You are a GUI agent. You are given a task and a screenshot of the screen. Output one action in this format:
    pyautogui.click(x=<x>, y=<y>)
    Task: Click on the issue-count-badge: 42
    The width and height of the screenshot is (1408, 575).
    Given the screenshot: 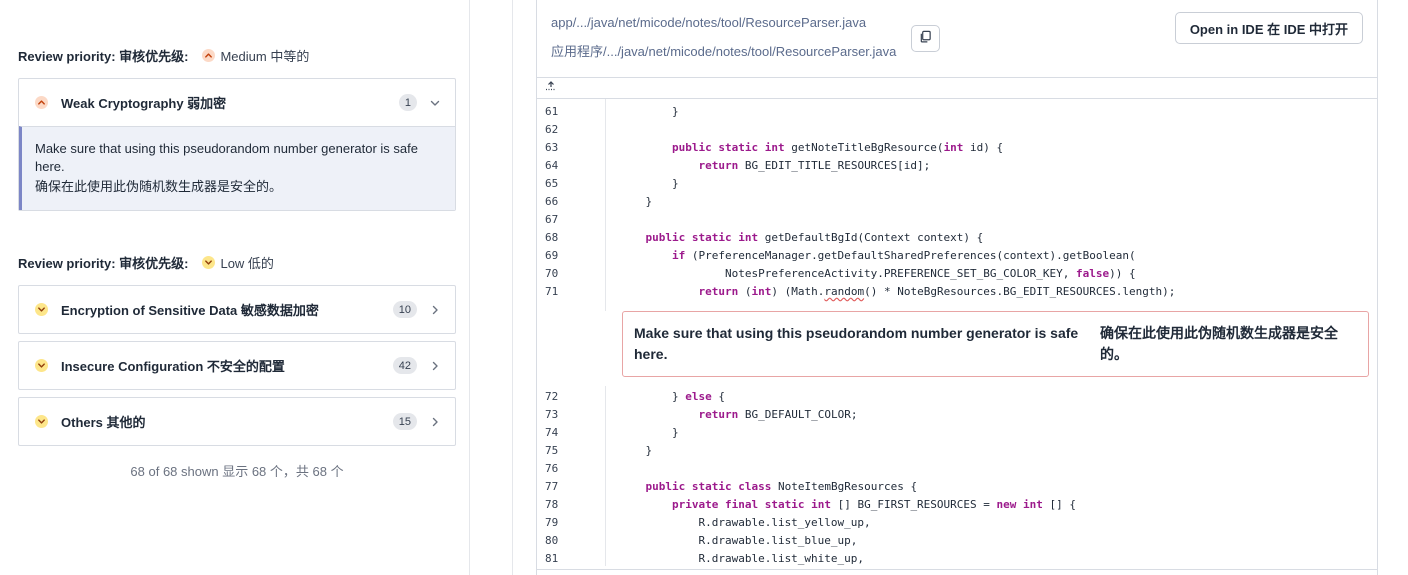 What is the action you would take?
    pyautogui.click(x=404, y=365)
    